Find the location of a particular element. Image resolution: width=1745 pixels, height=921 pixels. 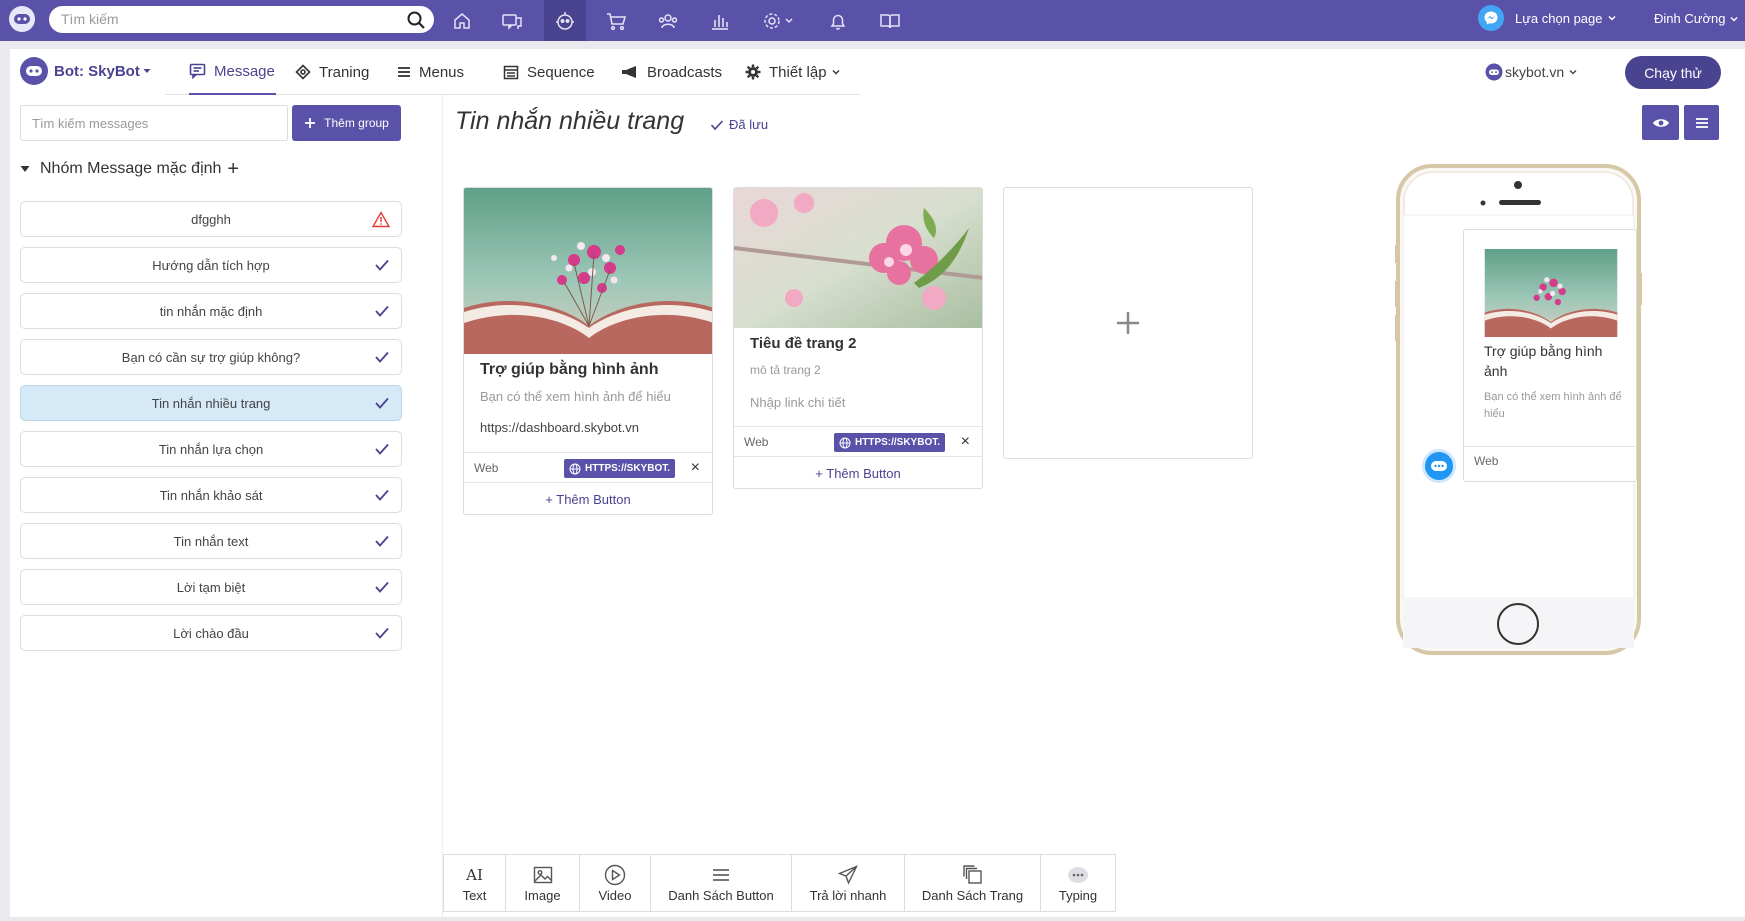

divider is located at coordinates (442, 506).